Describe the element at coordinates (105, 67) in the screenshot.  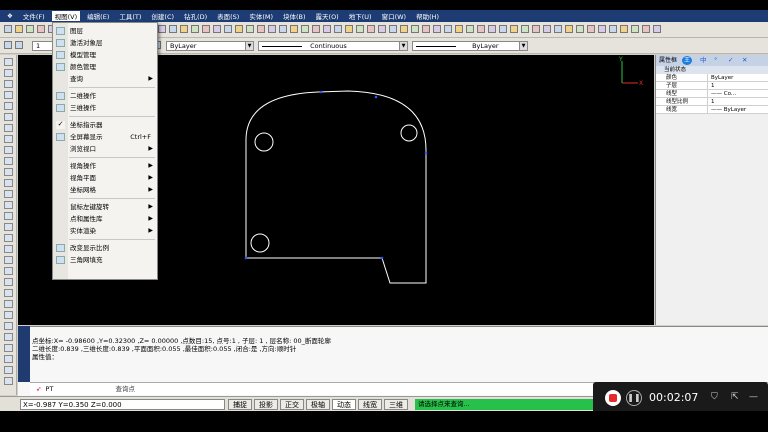
I see `view-menu-item: 颜色管理` at that location.